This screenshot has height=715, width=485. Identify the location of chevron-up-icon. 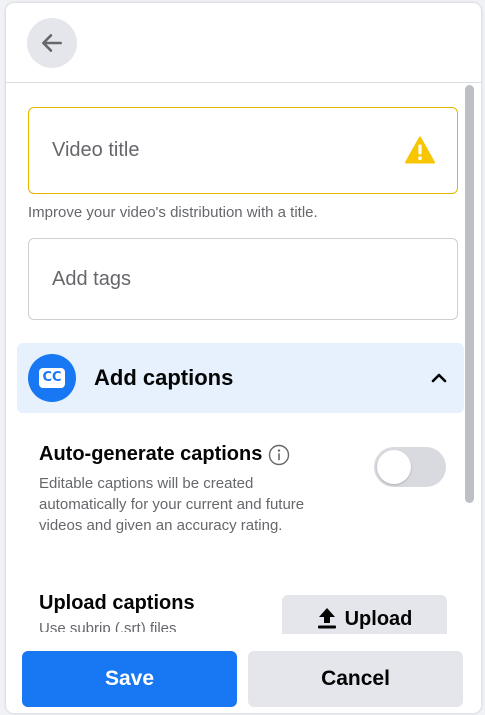
(439, 378).